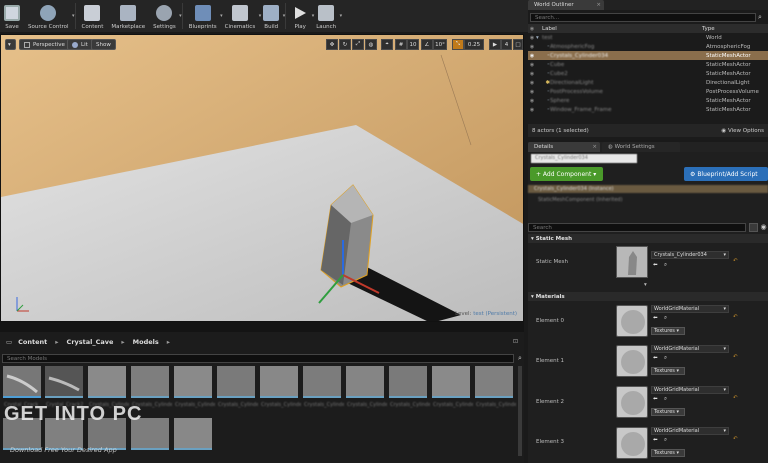 This screenshot has height=463, width=768. What do you see at coordinates (518, 44) in the screenshot?
I see `maximize-viewport-icon: □` at bounding box center [518, 44].